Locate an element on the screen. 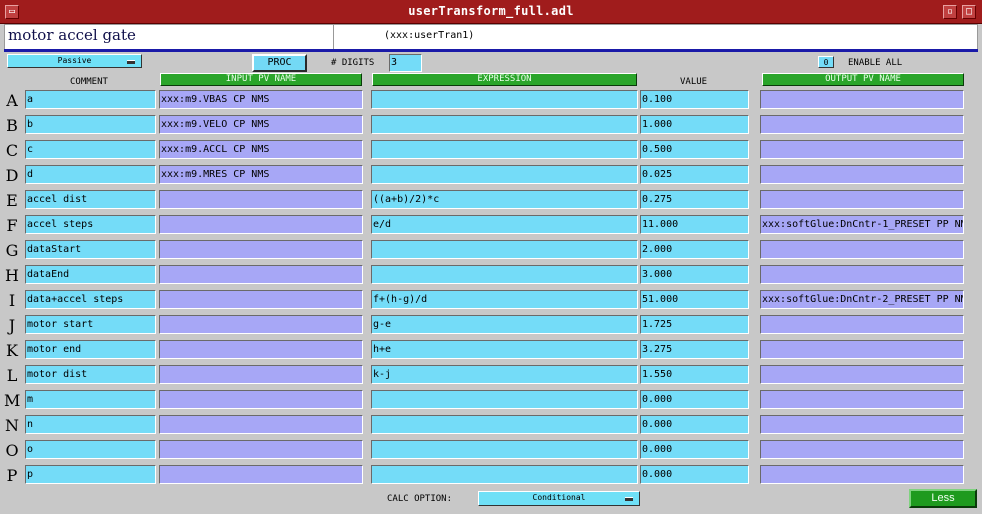 This screenshot has height=514, width=982. row-letter: L is located at coordinates (12, 375).